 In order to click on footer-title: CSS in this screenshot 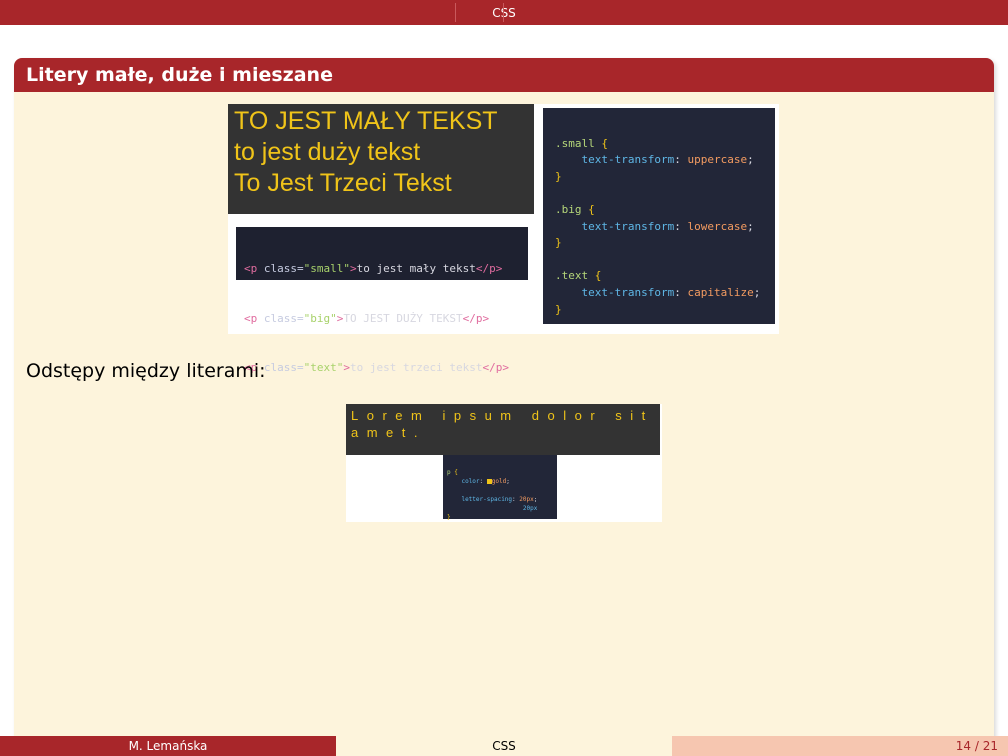, I will do `click(504, 746)`.